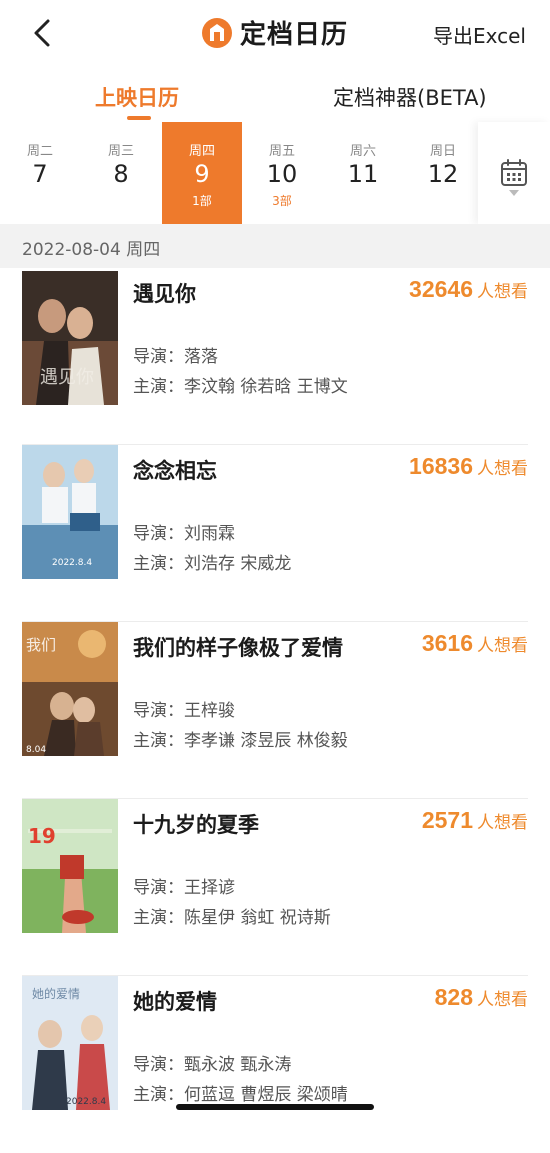  Describe the element at coordinates (184, 888) in the screenshot. I see `movie-director: 导演：王择谚` at that location.